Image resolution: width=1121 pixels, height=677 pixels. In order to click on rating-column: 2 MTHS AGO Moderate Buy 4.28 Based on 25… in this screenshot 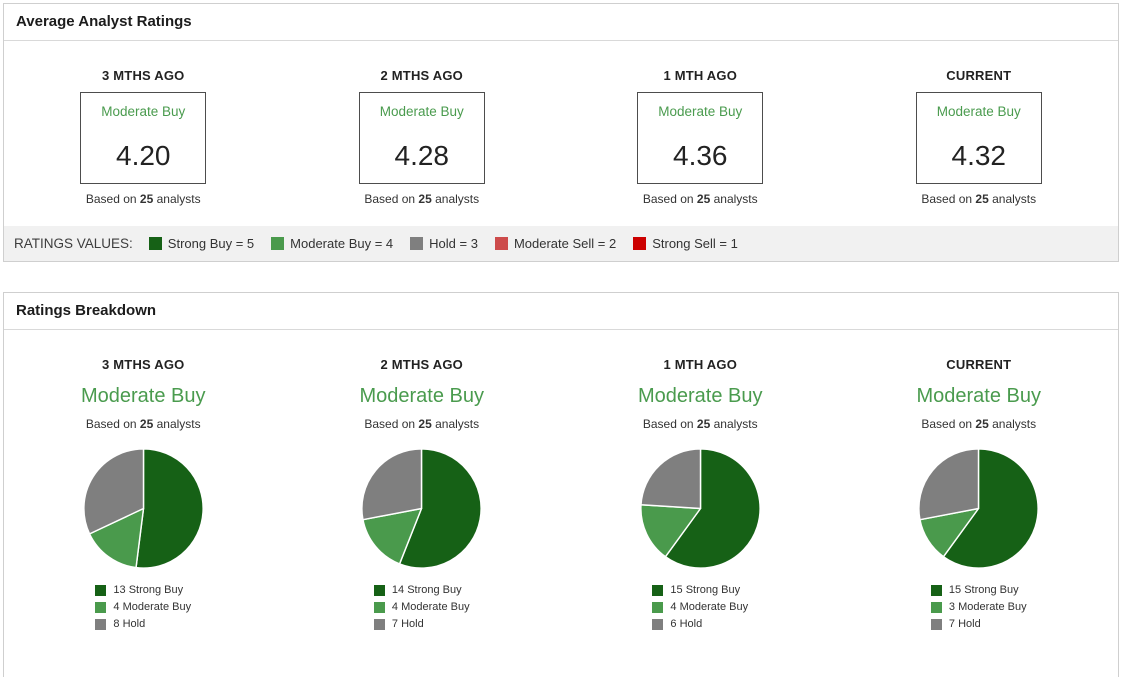, I will do `click(422, 137)`.